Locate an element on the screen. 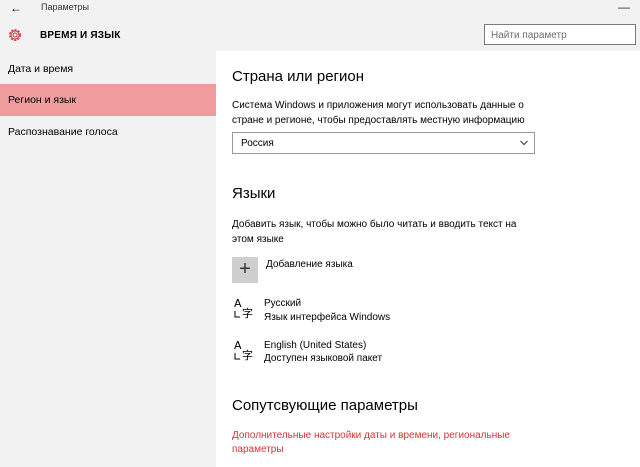  languages-heading: Языки is located at coordinates (254, 193).